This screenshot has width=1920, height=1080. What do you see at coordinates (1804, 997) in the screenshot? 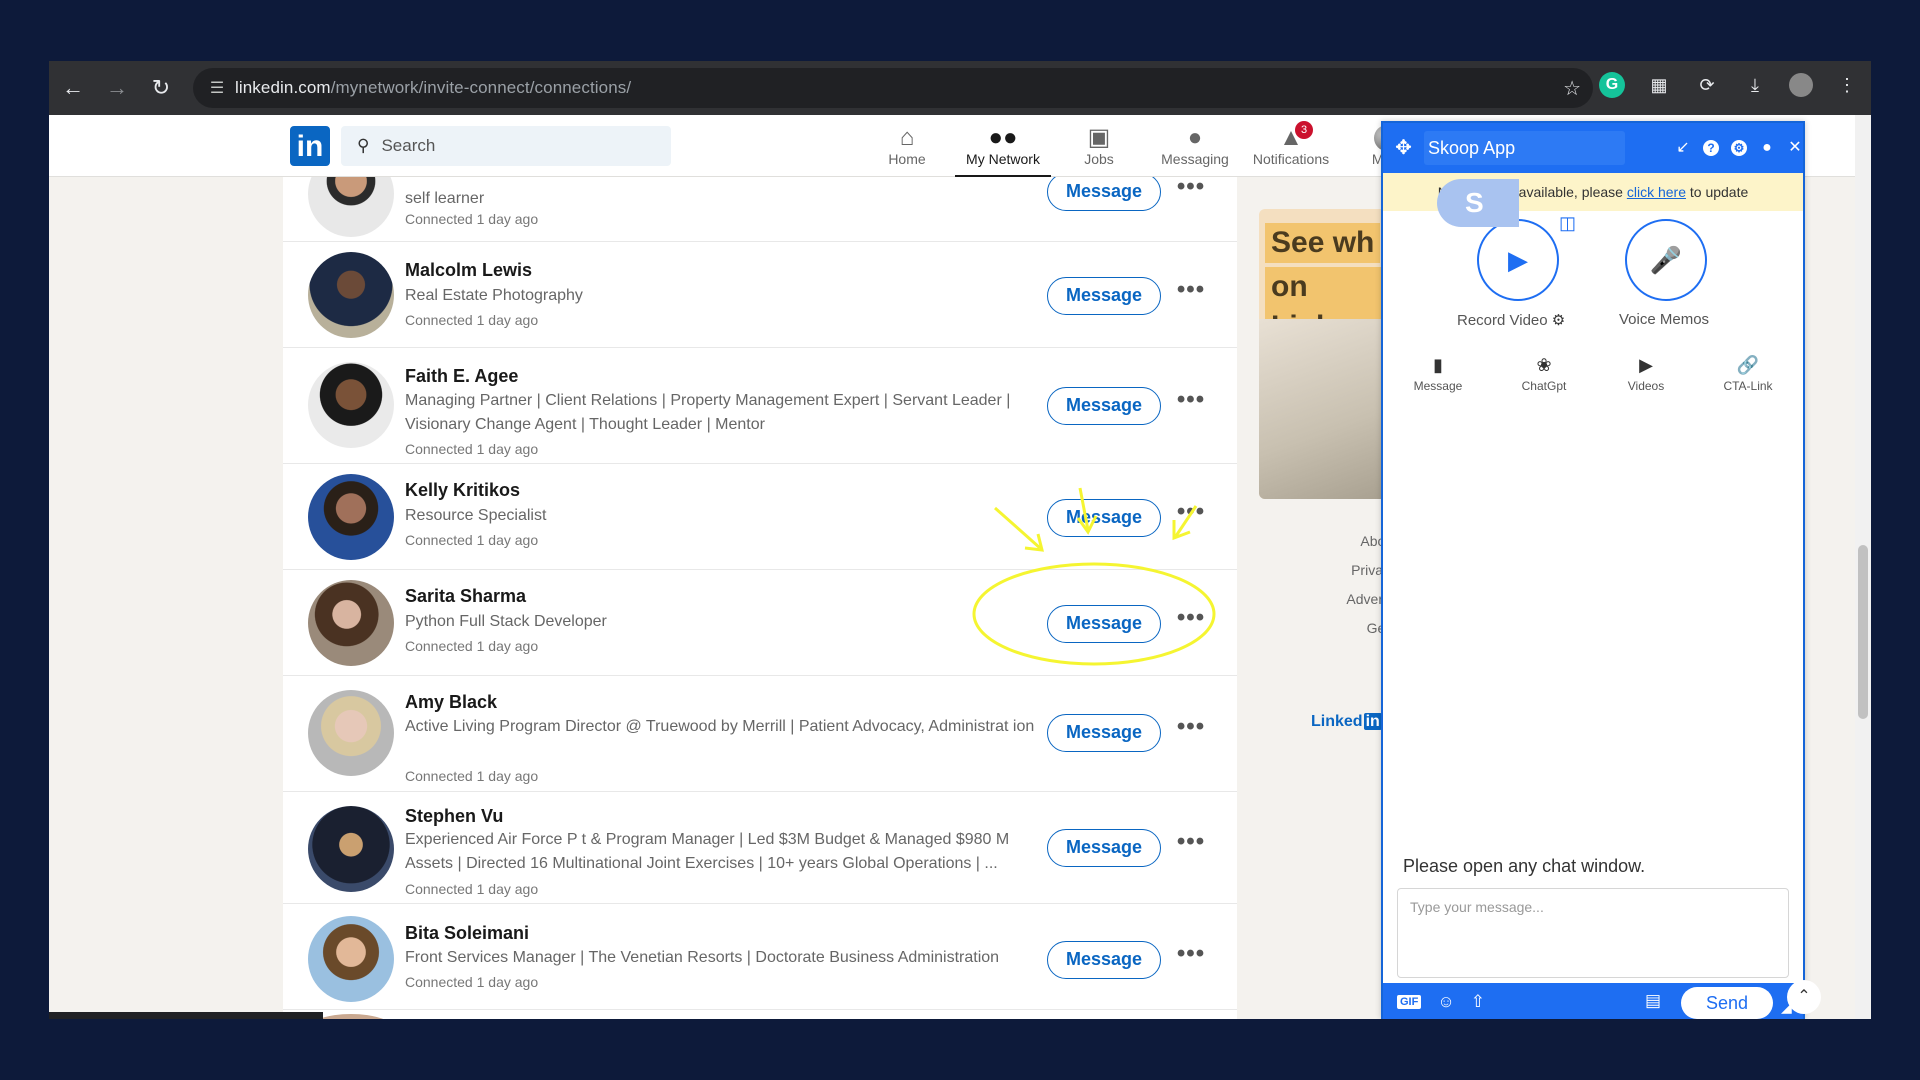
I see `chevron-up-icon: ⌃` at bounding box center [1804, 997].